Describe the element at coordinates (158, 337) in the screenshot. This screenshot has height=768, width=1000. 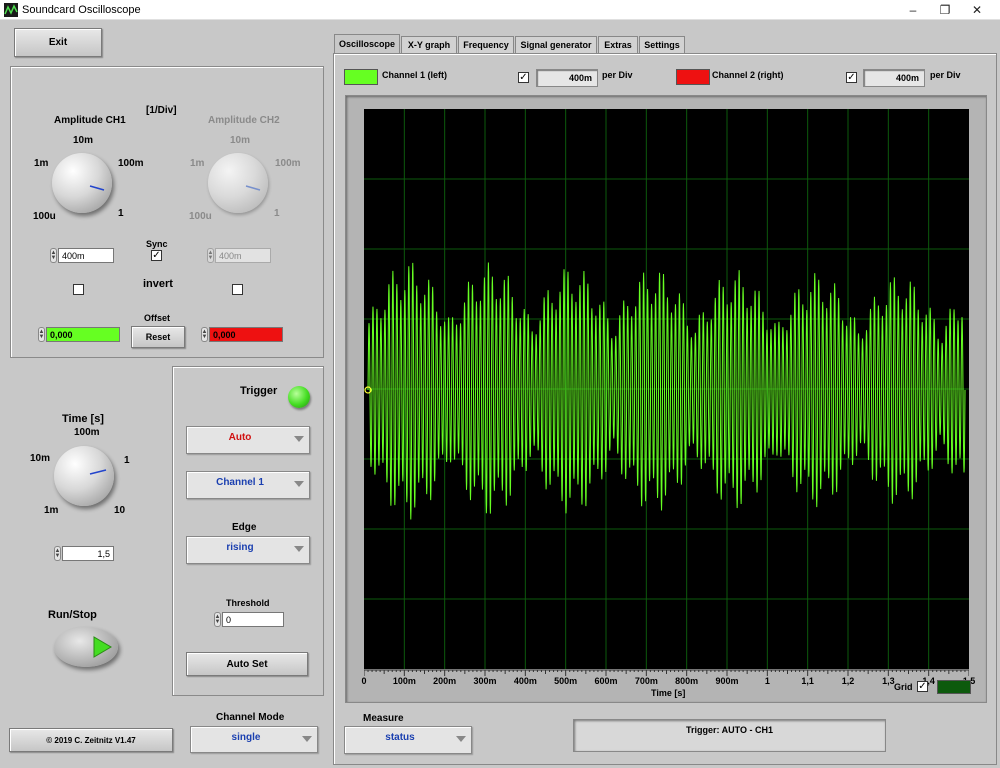
I see `offset-reset-button: Reset` at that location.